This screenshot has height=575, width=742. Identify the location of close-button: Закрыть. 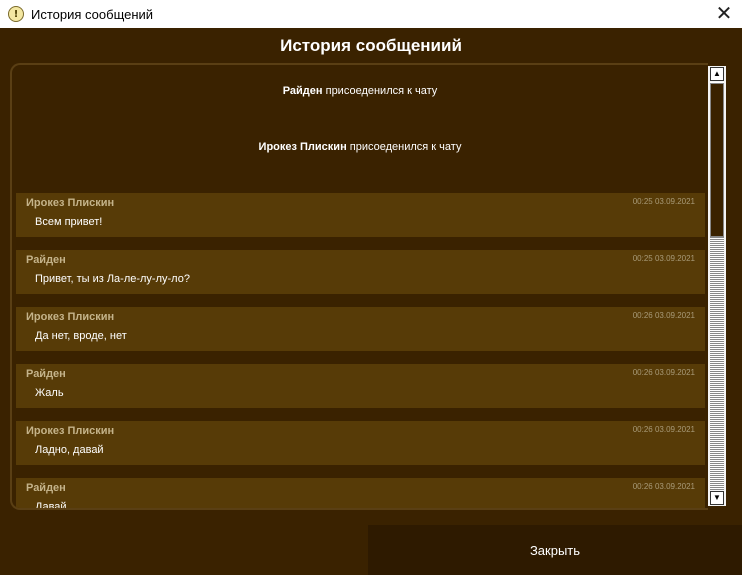
(555, 550).